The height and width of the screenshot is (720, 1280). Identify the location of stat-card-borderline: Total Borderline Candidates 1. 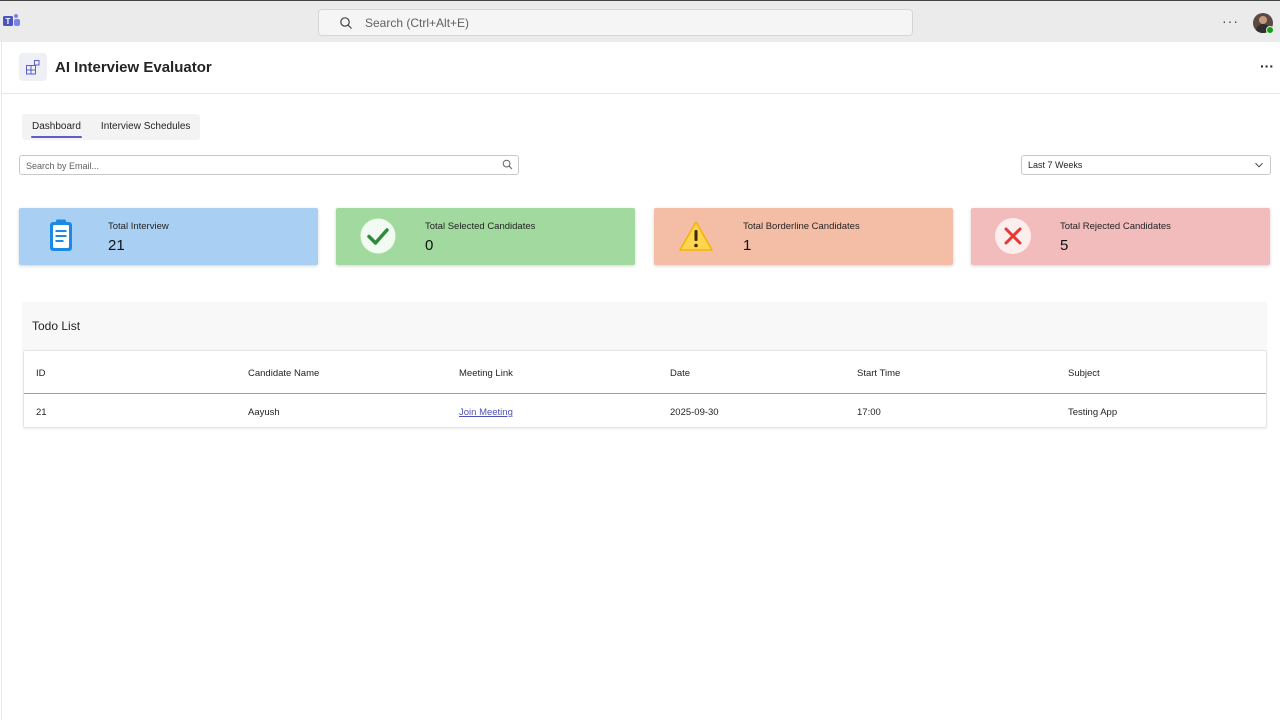
(803, 236).